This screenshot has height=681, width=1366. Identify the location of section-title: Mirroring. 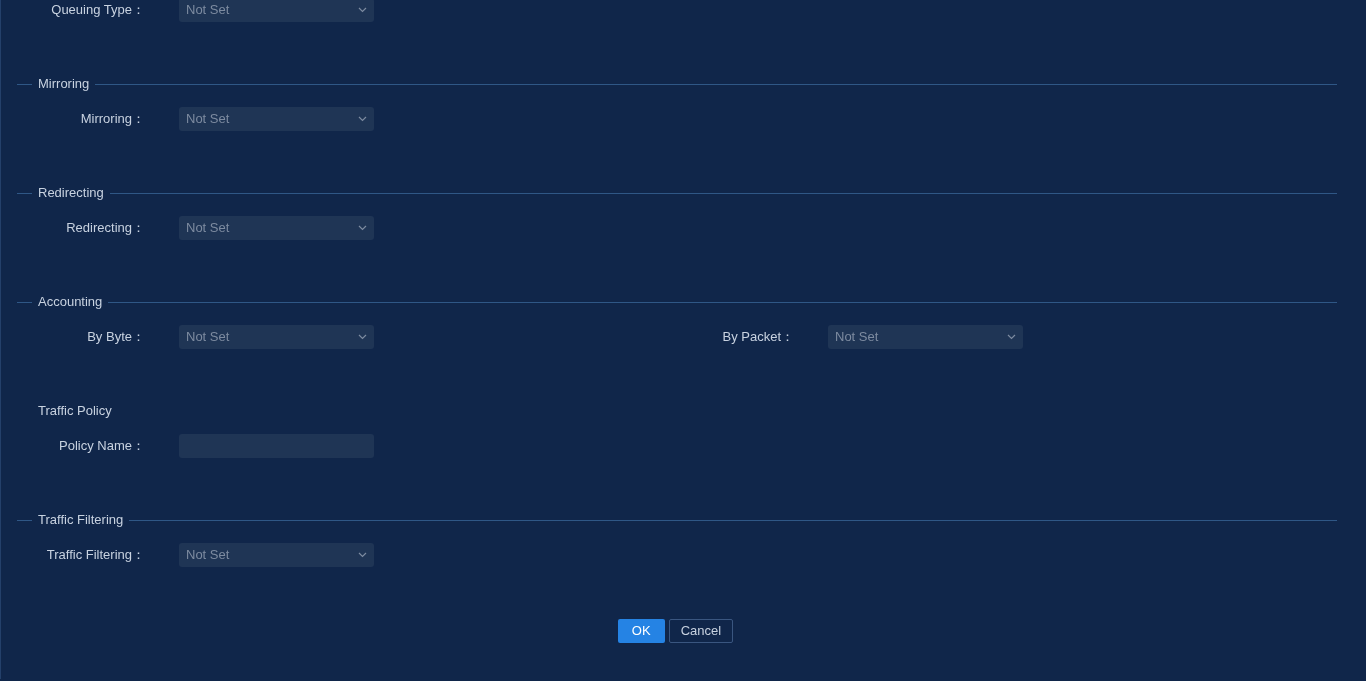
(64, 84).